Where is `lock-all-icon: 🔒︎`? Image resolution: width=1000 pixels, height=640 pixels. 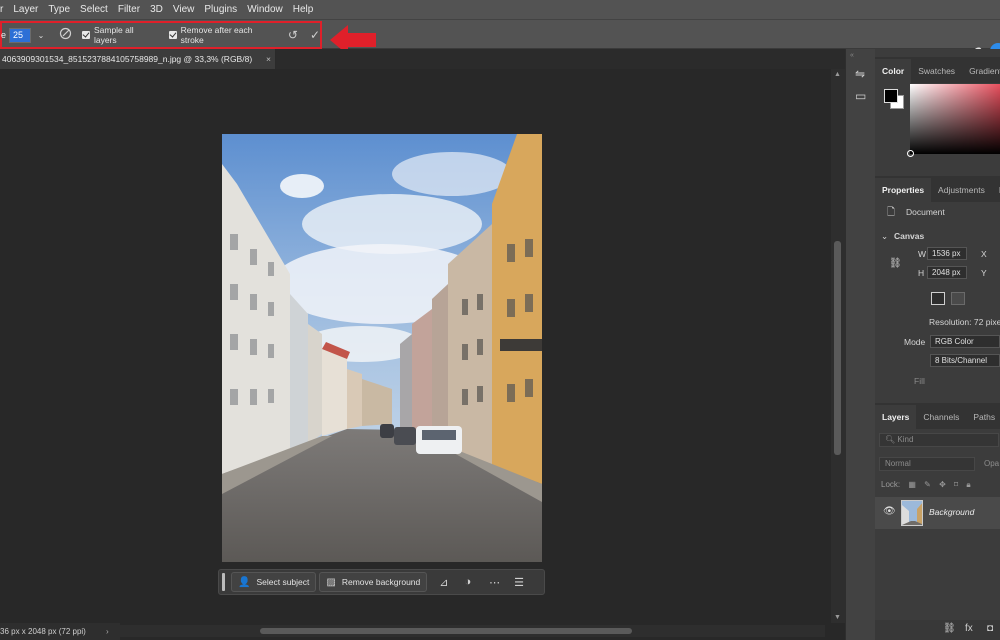 lock-all-icon: 🔒︎ is located at coordinates (968, 484).